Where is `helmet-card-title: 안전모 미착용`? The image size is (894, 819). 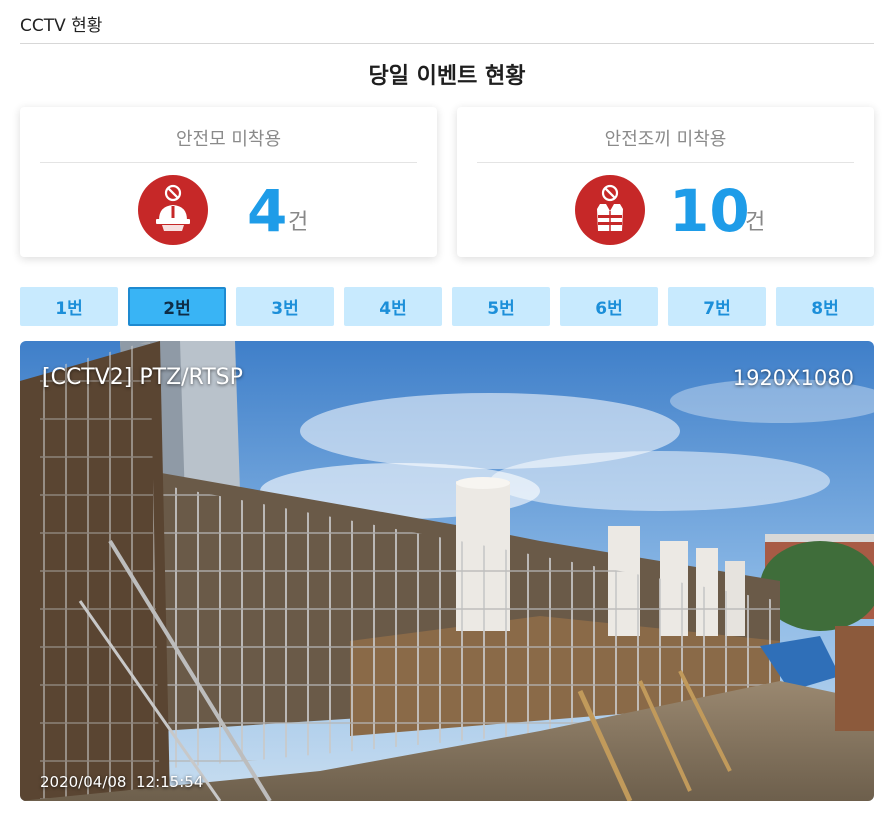
helmet-card-title: 안전모 미착용 is located at coordinates (228, 139).